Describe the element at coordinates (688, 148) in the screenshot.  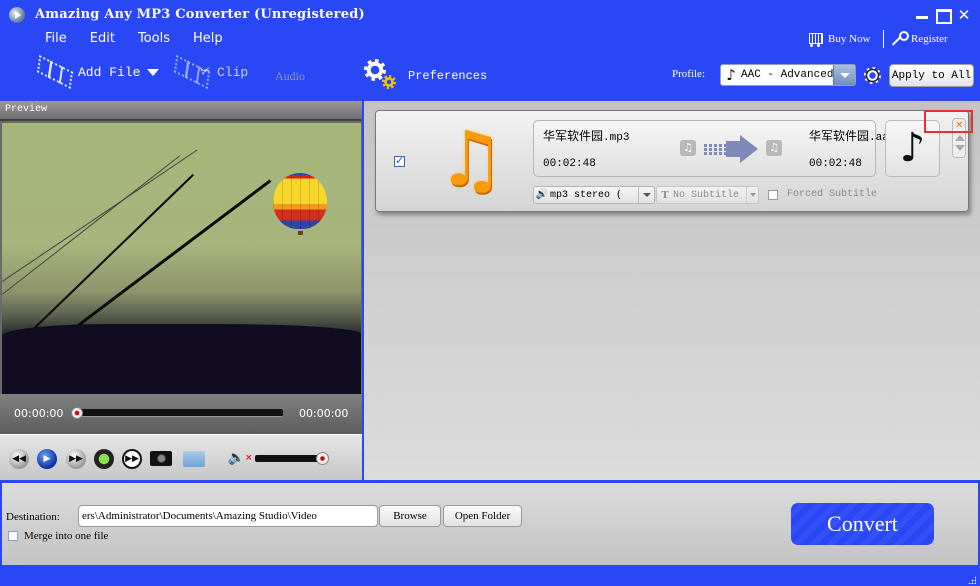
I see `source-format-icon: ♫` at that location.